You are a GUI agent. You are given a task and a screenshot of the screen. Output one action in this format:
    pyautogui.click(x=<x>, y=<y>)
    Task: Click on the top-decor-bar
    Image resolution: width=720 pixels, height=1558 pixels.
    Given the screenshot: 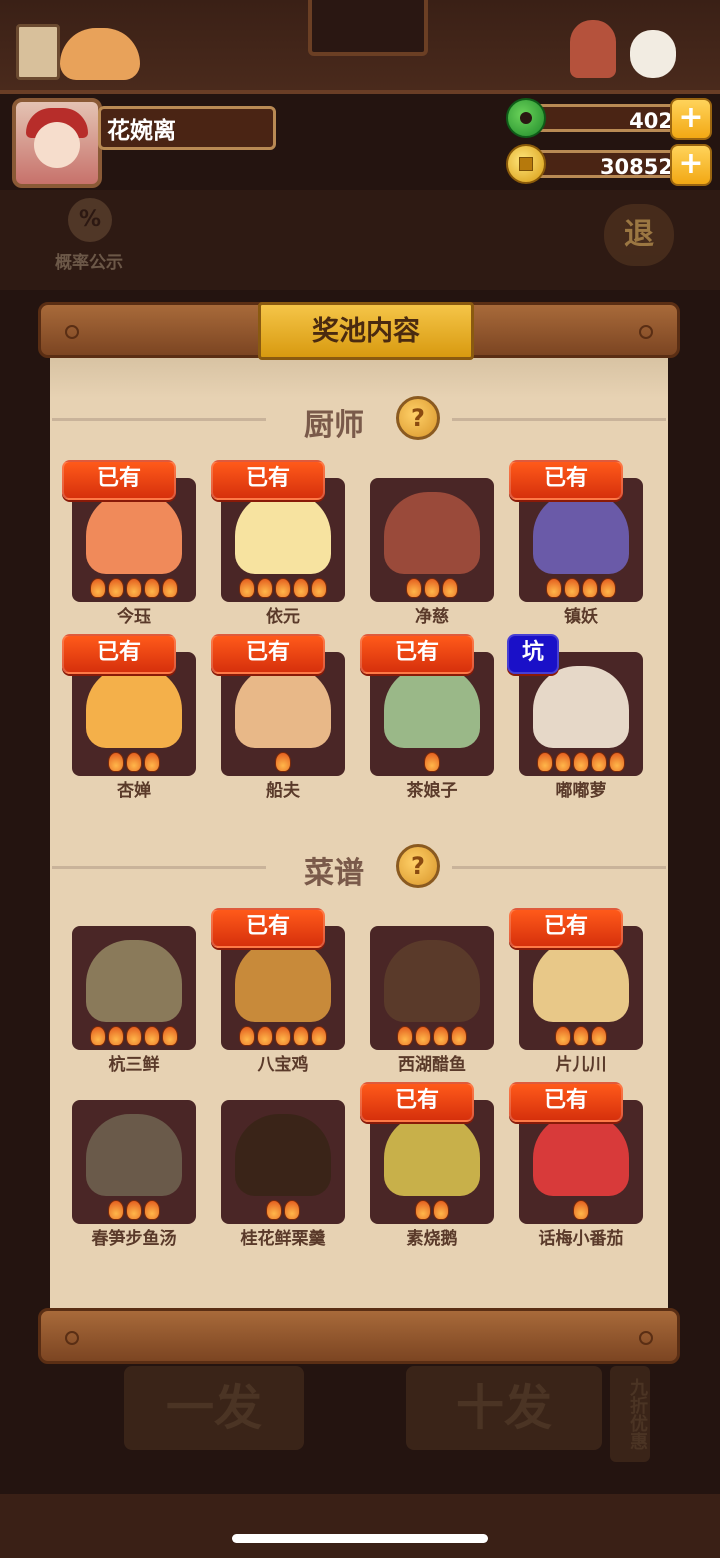 What is the action you would take?
    pyautogui.click(x=360, y=47)
    